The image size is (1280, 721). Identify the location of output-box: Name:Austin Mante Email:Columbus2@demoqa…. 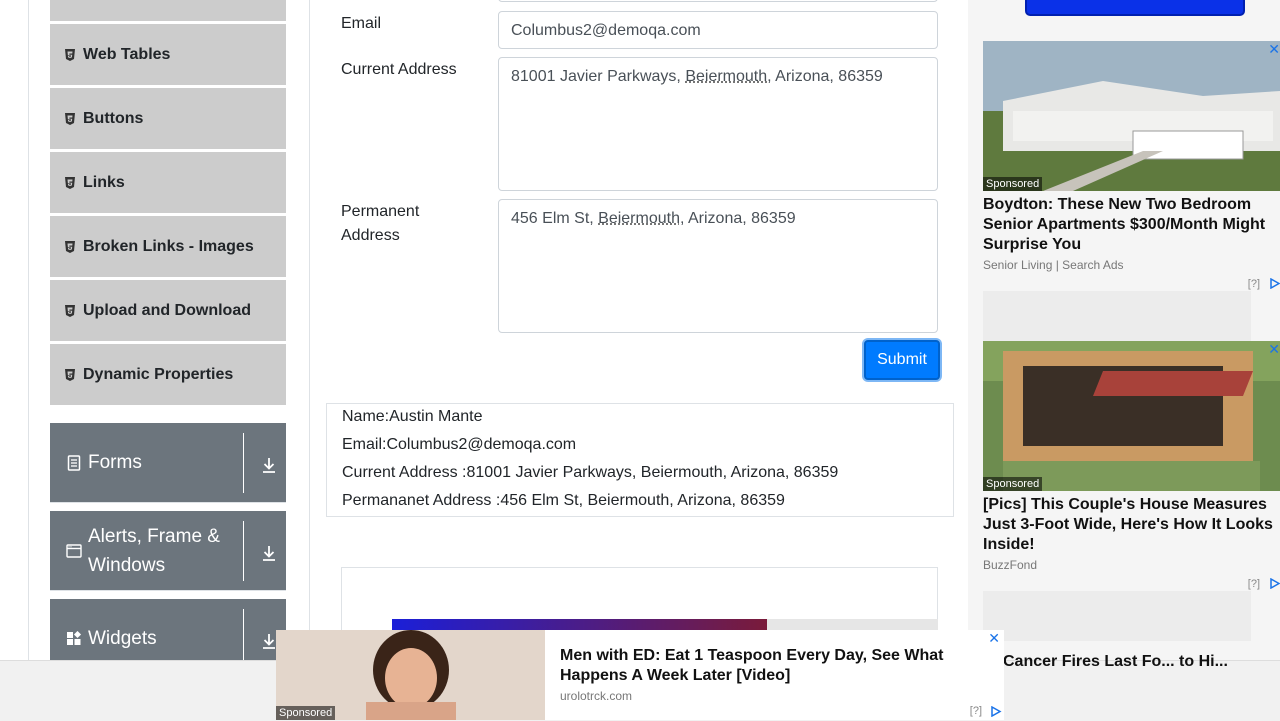
(640, 460).